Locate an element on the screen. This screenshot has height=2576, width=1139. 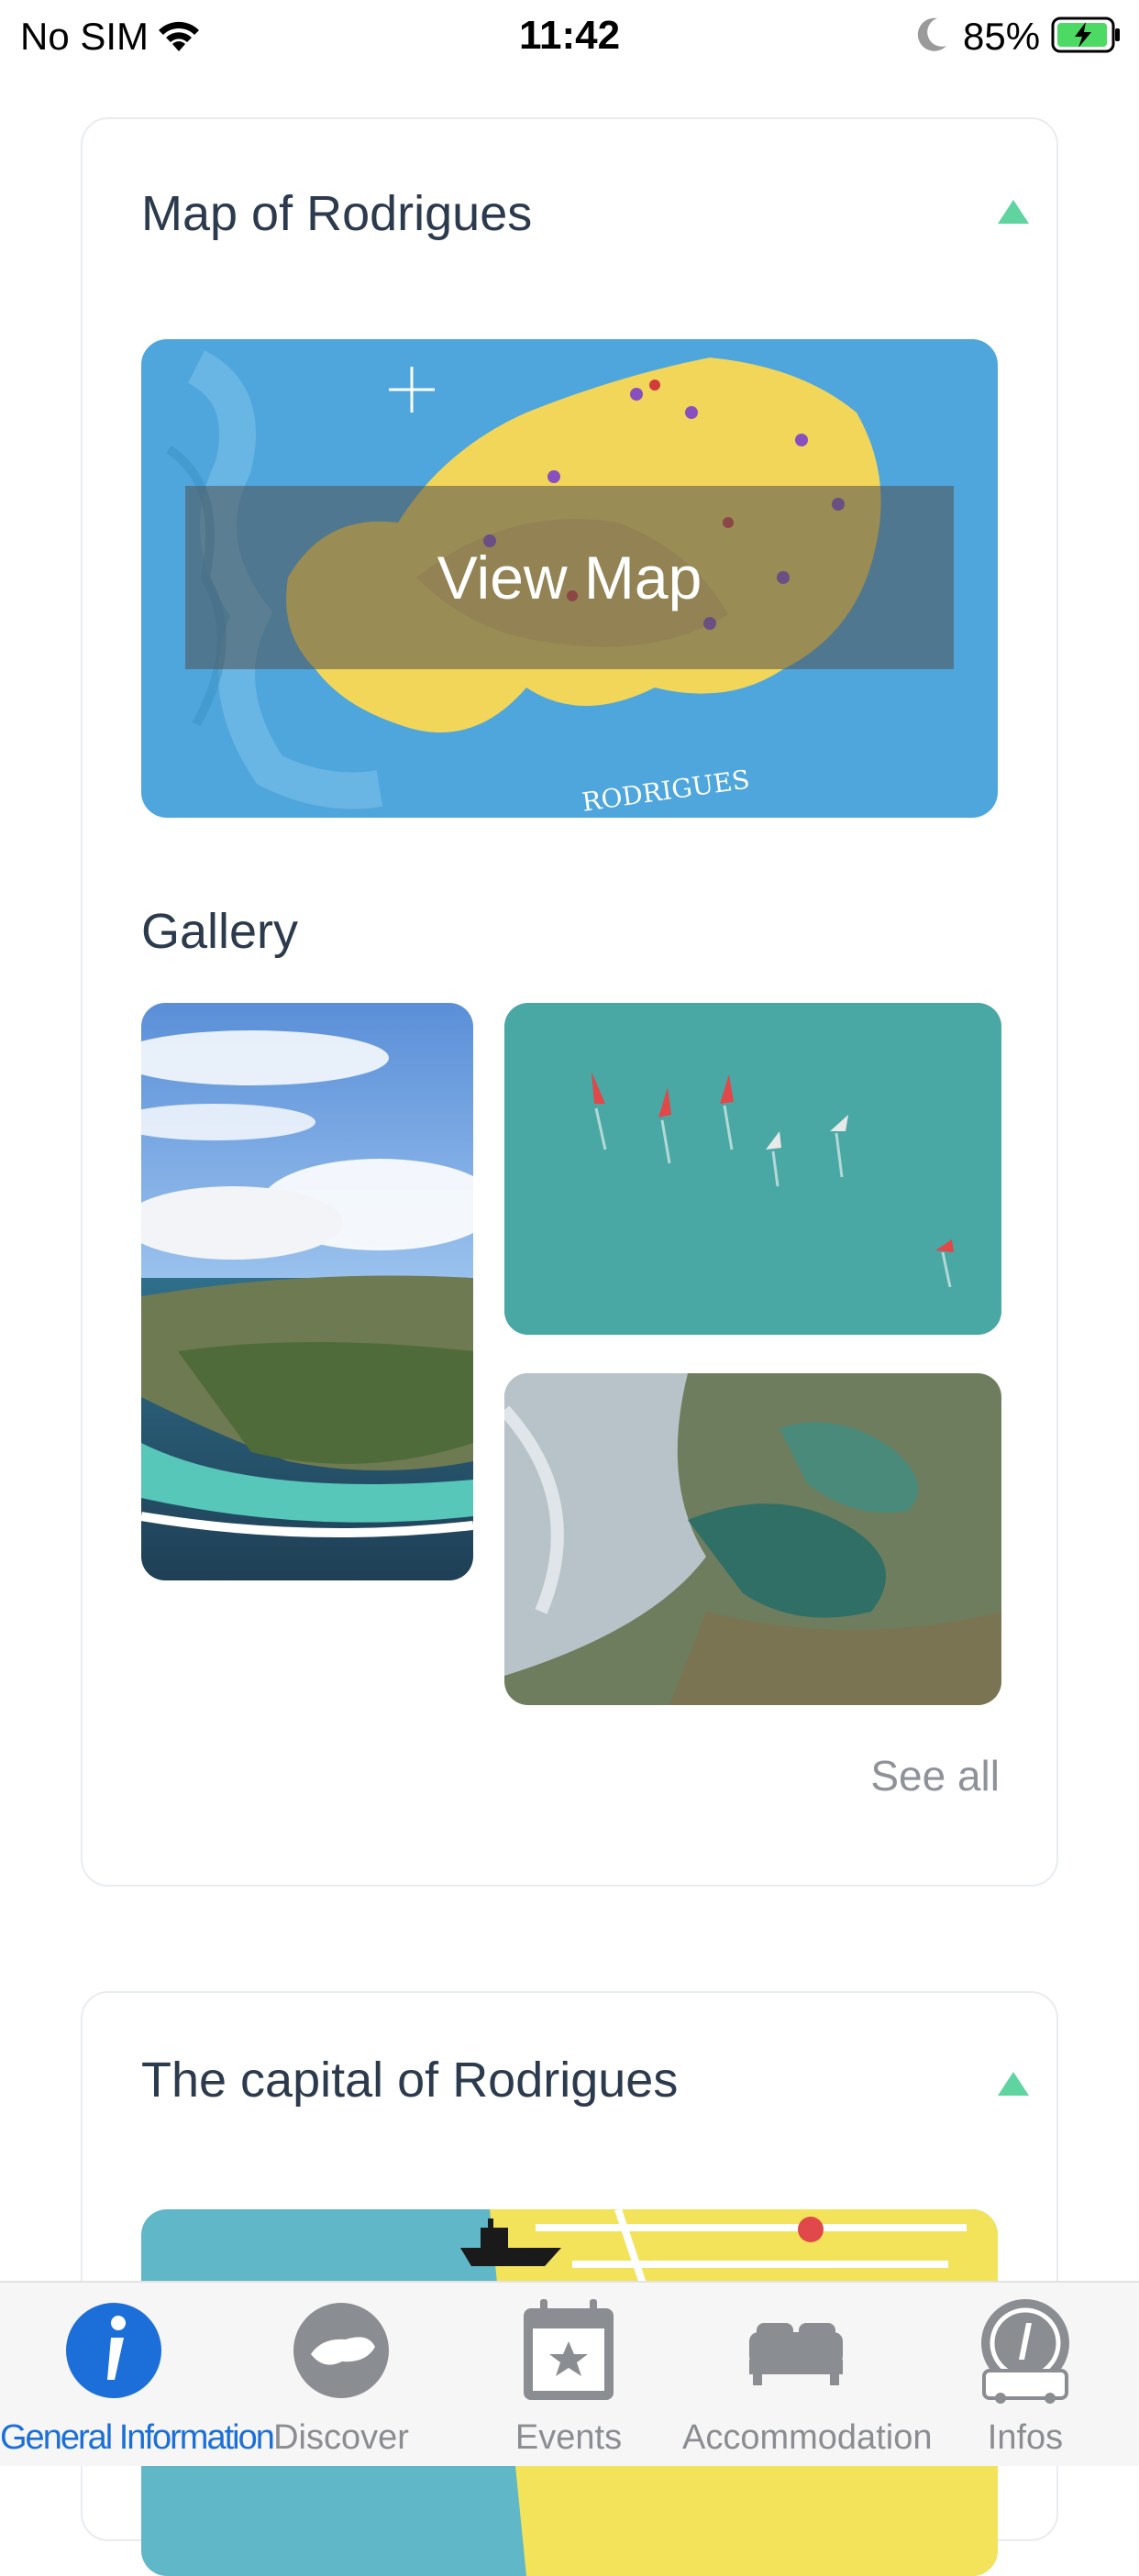
view-map-button: View Map is located at coordinates (569, 577).